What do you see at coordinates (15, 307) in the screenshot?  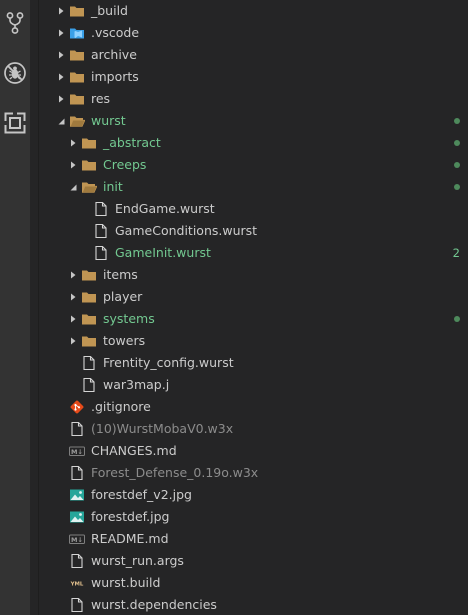 I see `activity-bar` at bounding box center [15, 307].